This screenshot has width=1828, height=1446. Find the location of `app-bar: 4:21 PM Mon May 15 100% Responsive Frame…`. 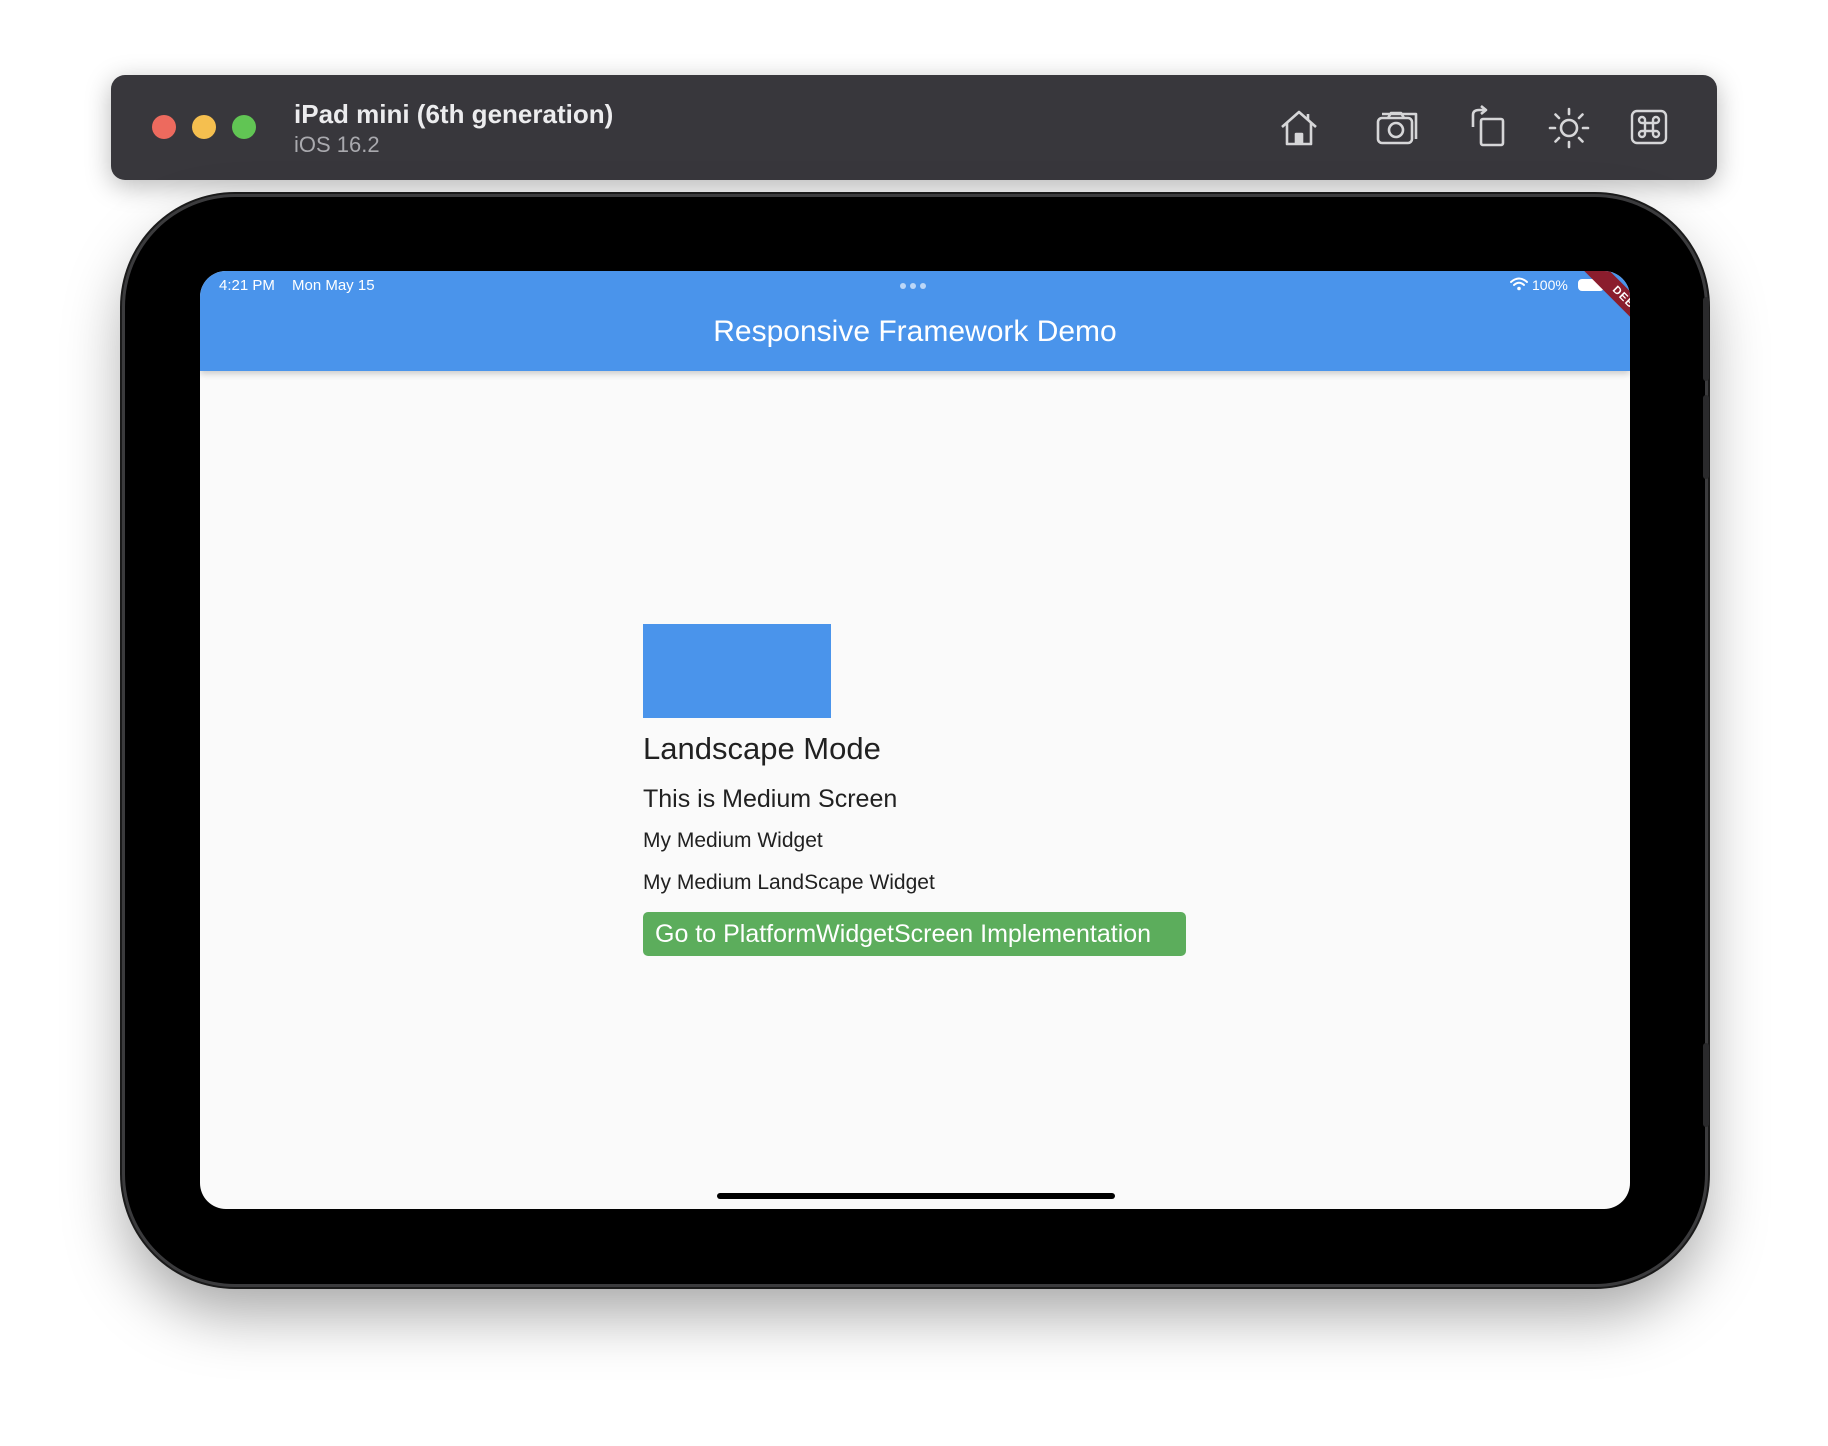

app-bar: 4:21 PM Mon May 15 100% Responsive Frame… is located at coordinates (915, 321).